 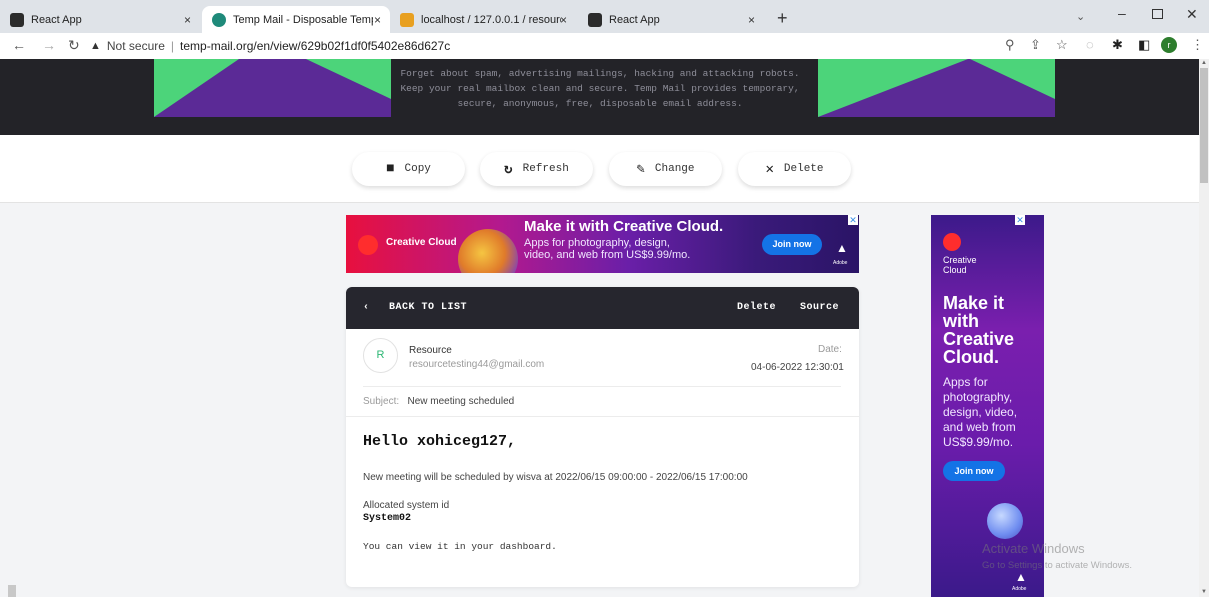 What do you see at coordinates (101, 19) in the screenshot?
I see `tab-react-app-1: React App ×` at bounding box center [101, 19].